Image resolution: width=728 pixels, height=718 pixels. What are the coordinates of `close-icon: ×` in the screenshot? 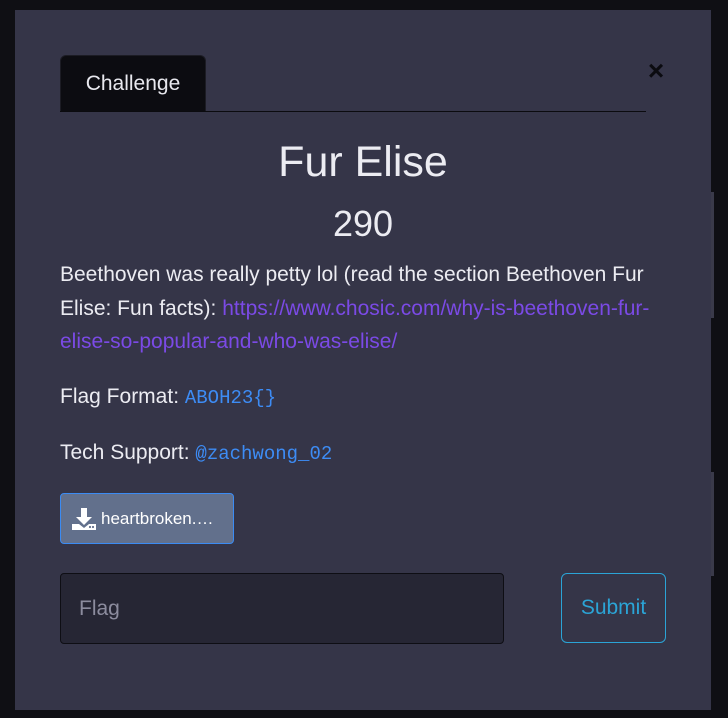 It's located at (656, 71).